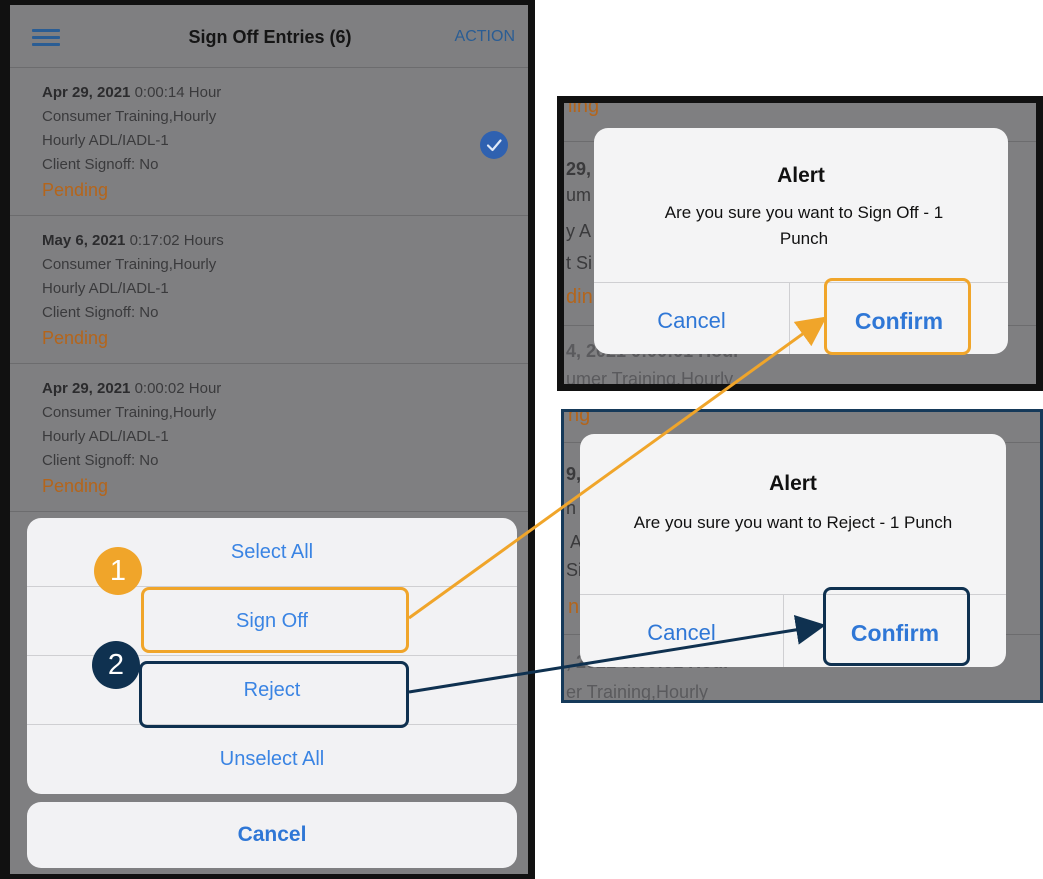 Image resolution: width=1043 pixels, height=879 pixels. I want to click on entry-date: May 6, 2021, so click(84, 240).